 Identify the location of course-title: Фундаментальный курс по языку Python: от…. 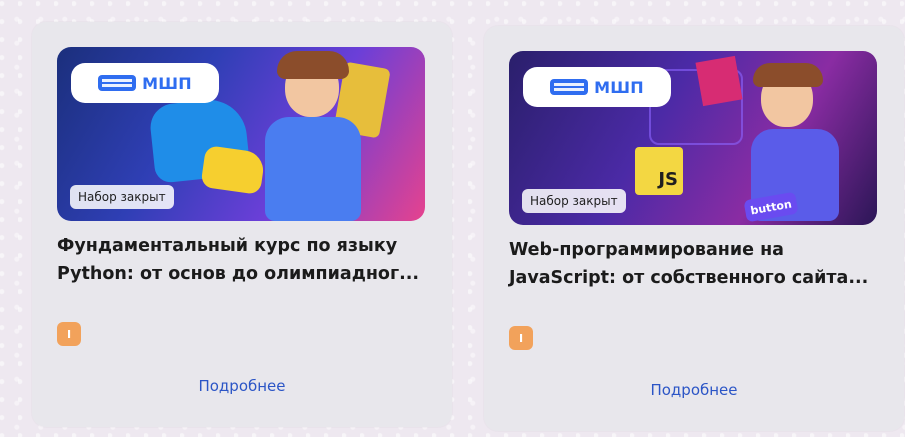
(243, 260).